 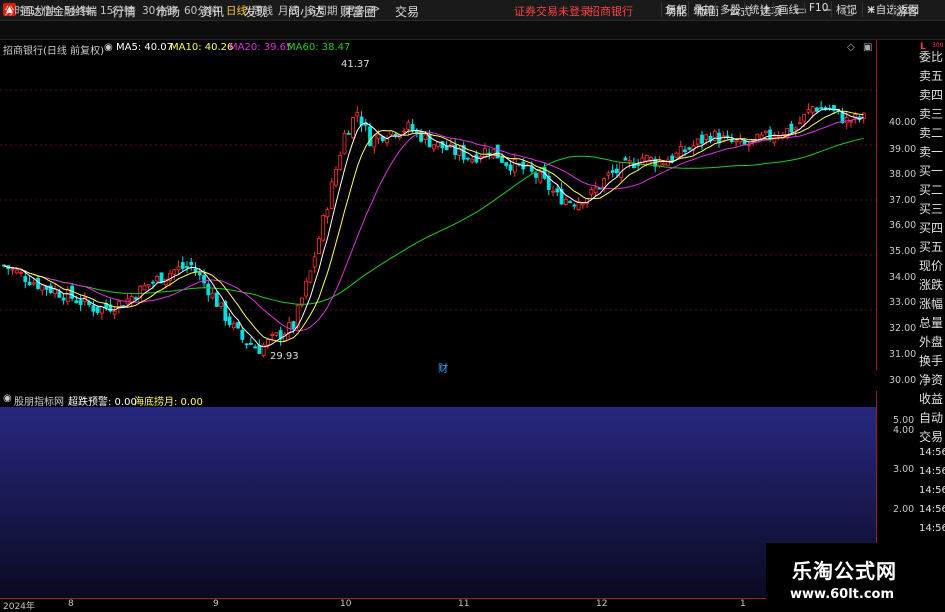 I want to click on period-30min: 30分钟, so click(x=159, y=10).